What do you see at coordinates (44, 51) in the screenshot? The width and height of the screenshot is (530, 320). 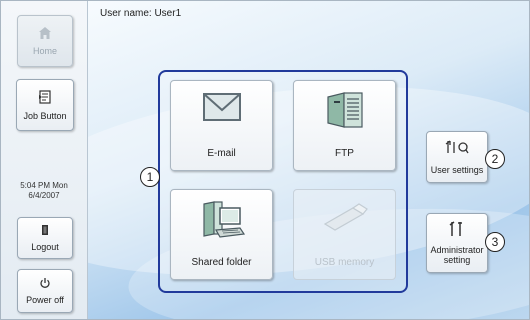 I see `home-label: Home` at bounding box center [44, 51].